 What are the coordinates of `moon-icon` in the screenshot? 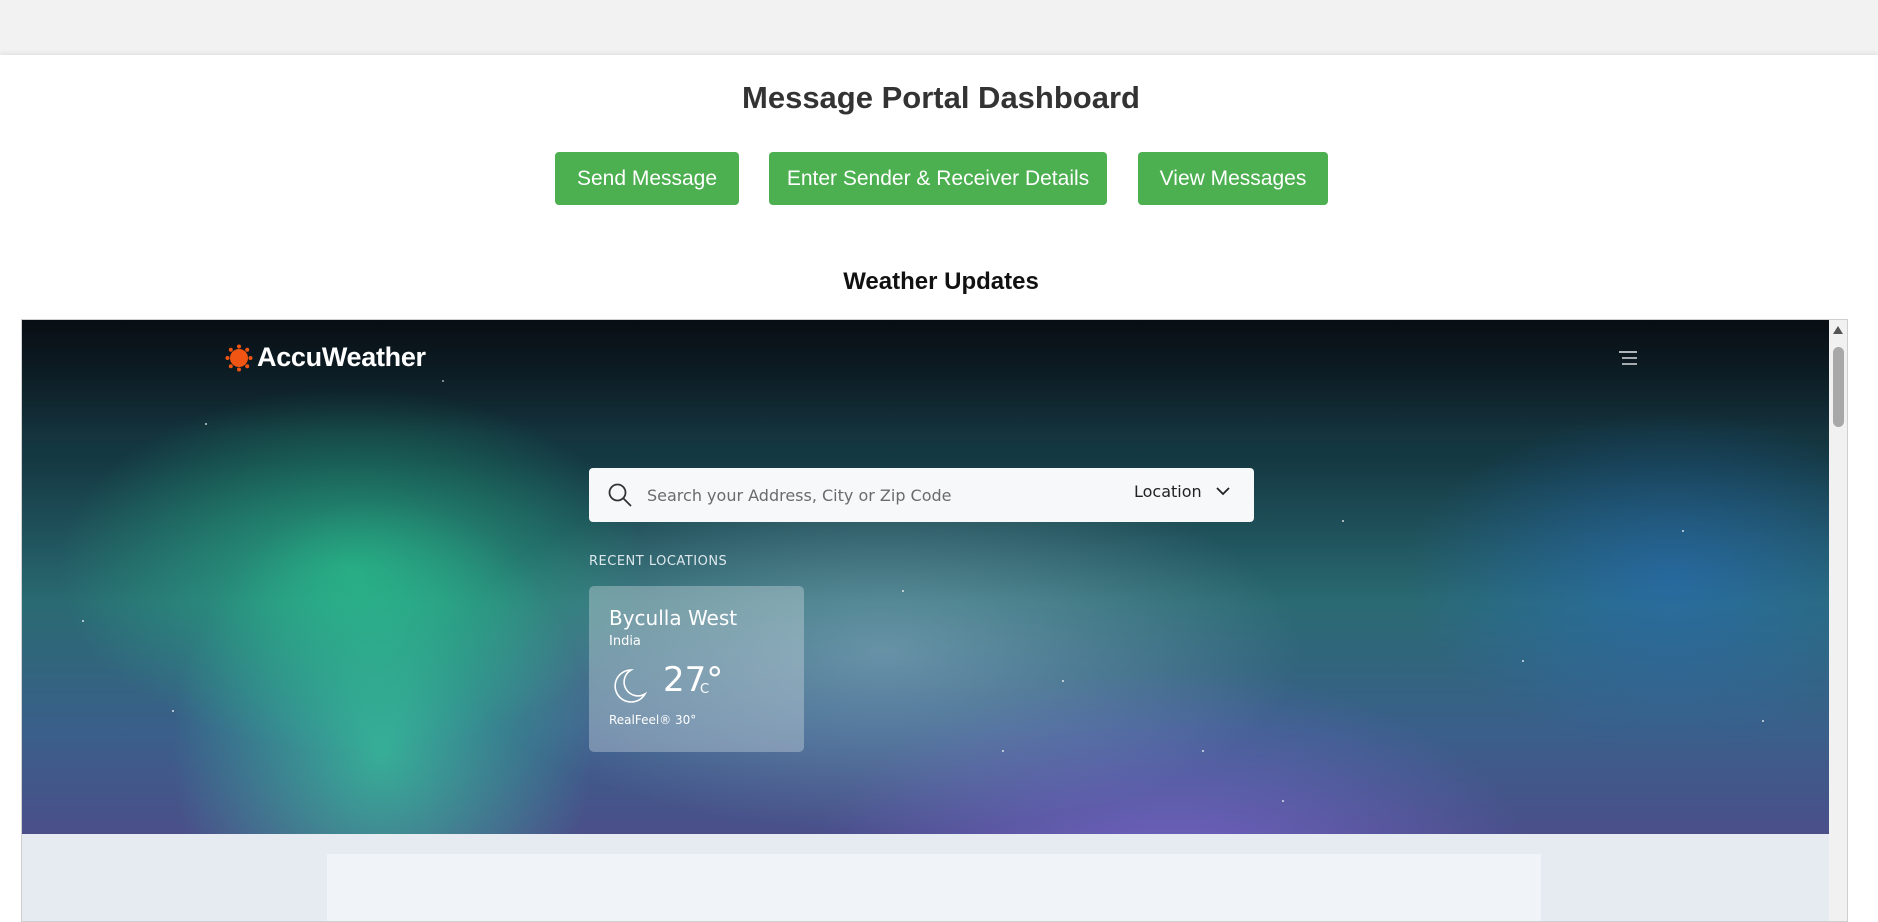 It's located at (631, 686).